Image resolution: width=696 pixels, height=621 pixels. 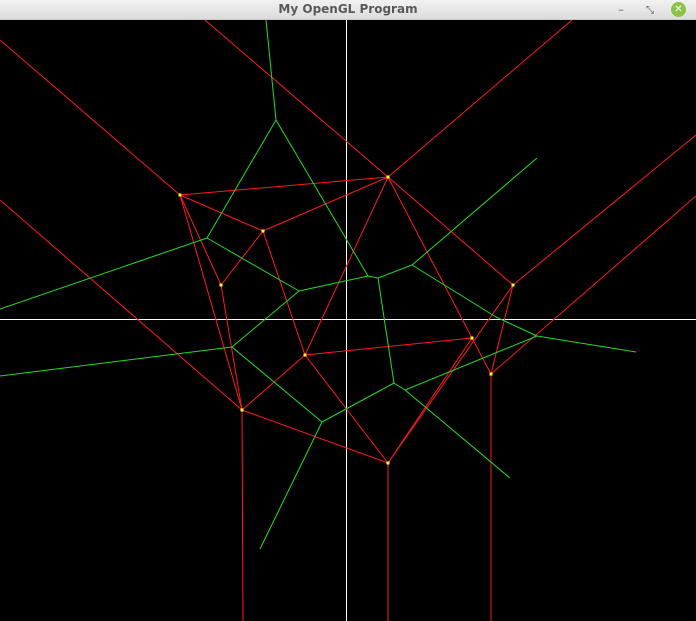 I want to click on minimize-button: –, so click(x=621, y=10).